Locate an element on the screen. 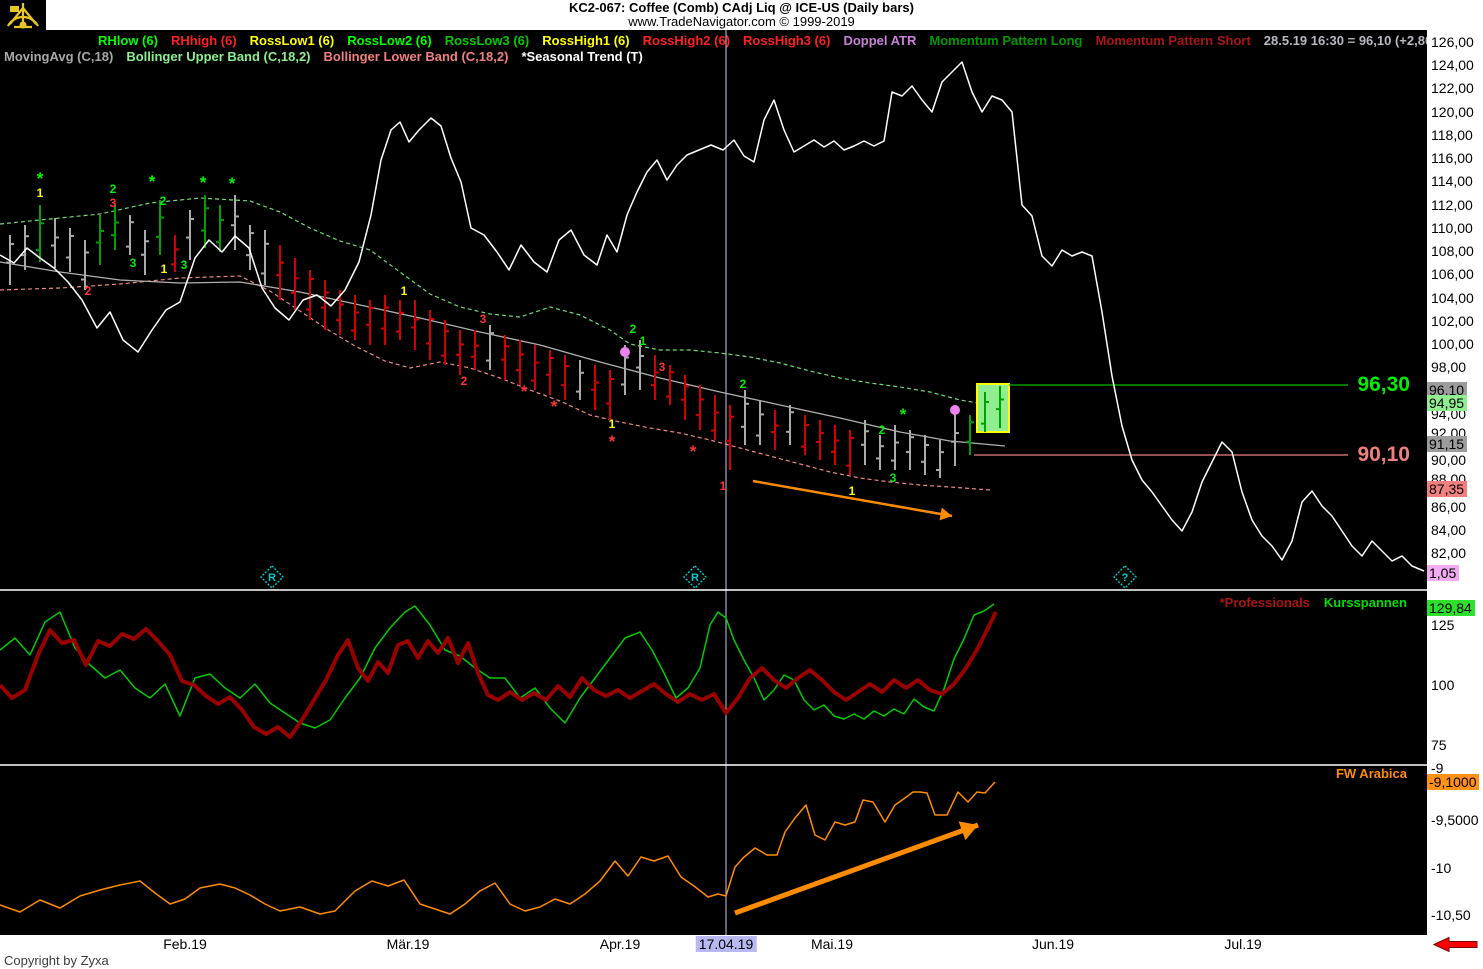 The image size is (1483, 969). y-axis-value-badge: 94,95 is located at coordinates (1447, 403).